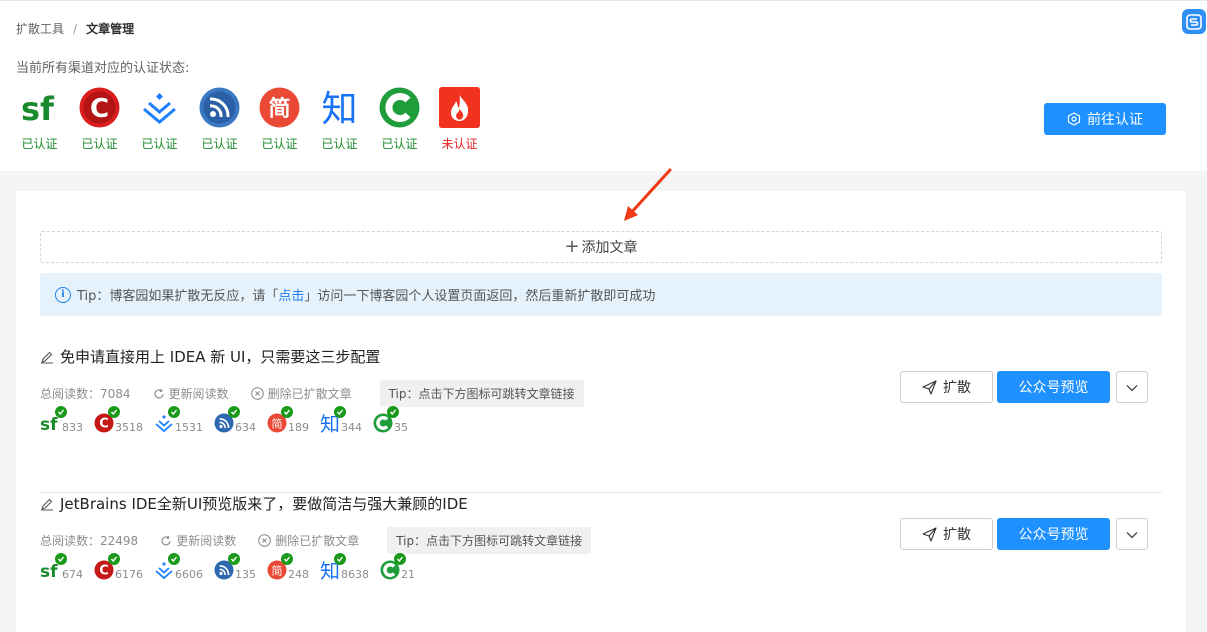 This screenshot has height=632, width=1207. What do you see at coordinates (234, 420) in the screenshot?
I see `platform-link-oschina: 634` at bounding box center [234, 420].